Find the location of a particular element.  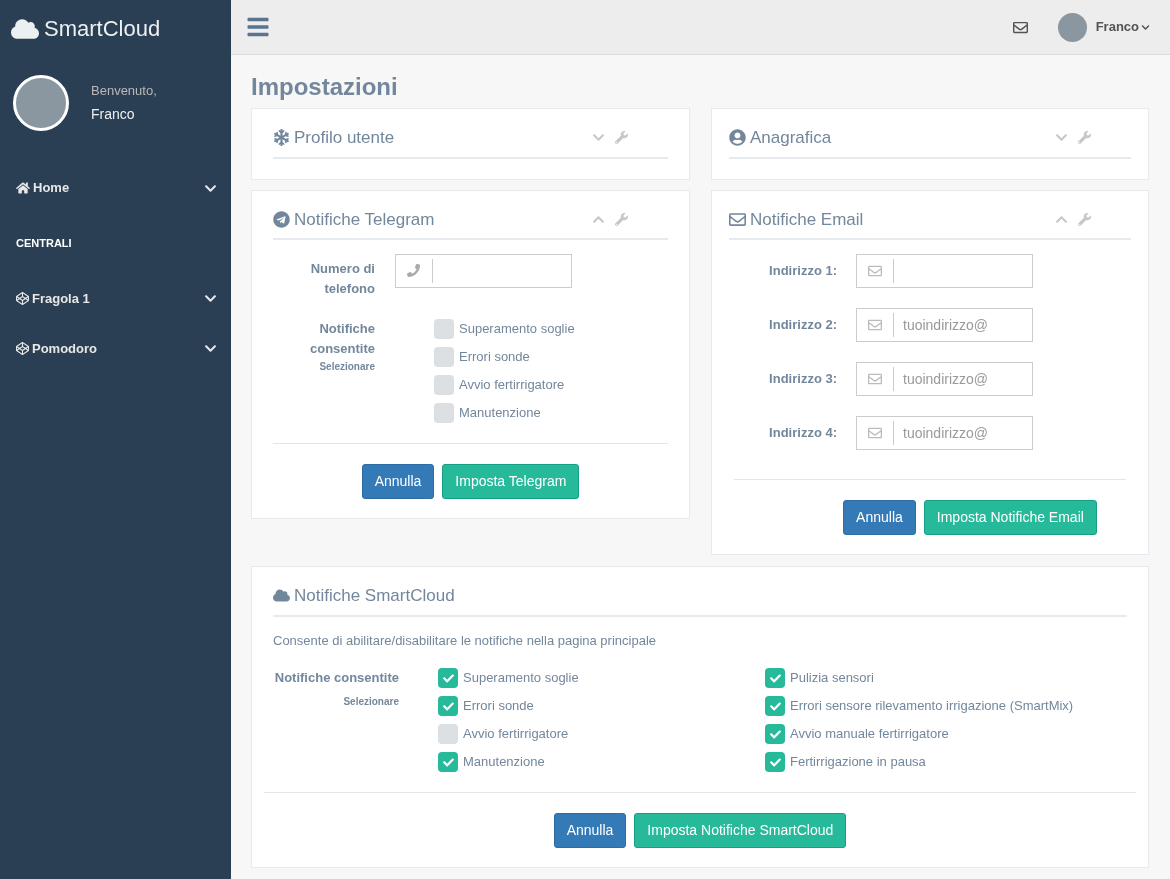

user-icon is located at coordinates (737, 138).